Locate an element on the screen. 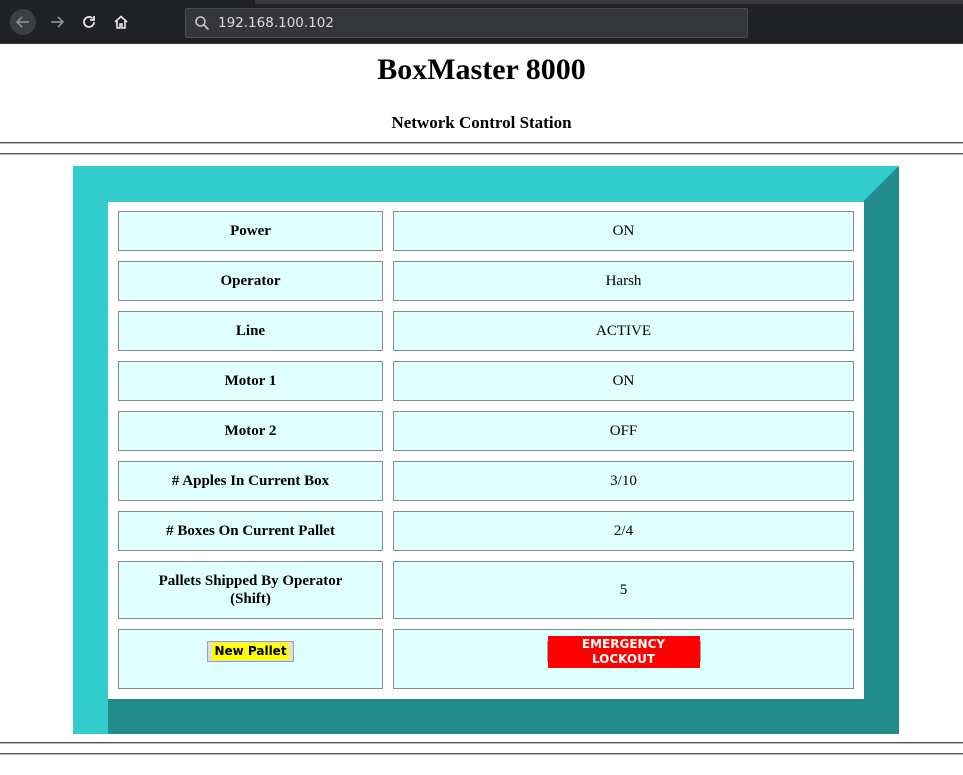 This screenshot has width=963, height=775. table-row: Motor 1 ON is located at coordinates (486, 381).